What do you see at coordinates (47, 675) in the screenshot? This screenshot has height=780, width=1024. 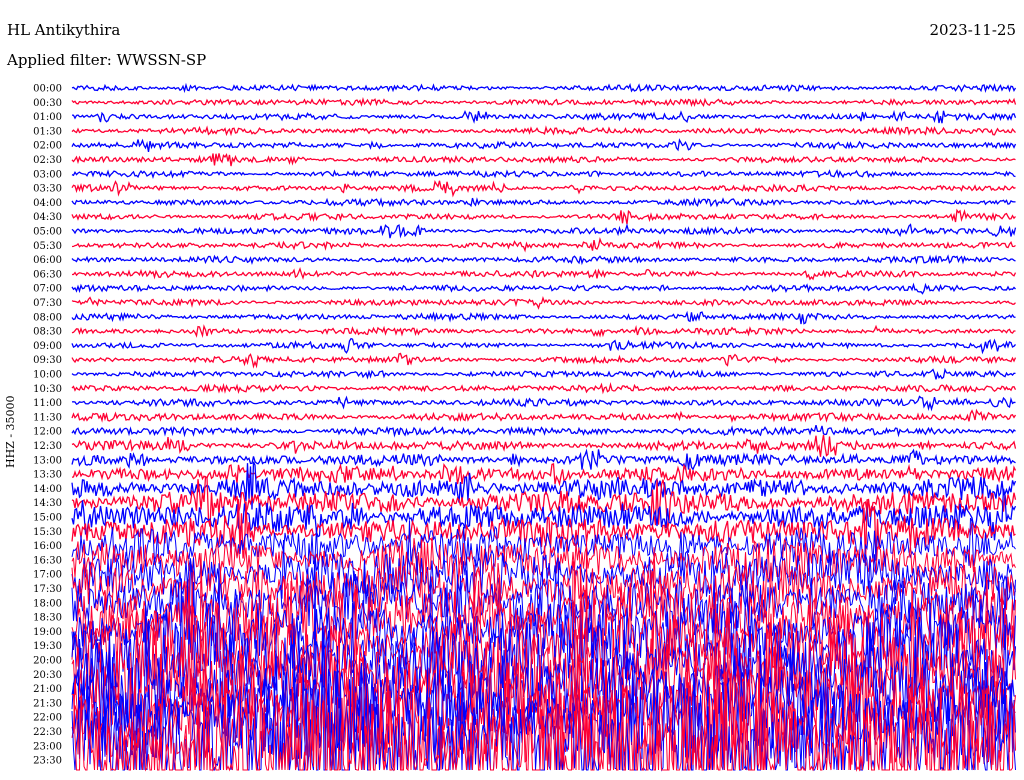 I see `time-label: 20:30` at bounding box center [47, 675].